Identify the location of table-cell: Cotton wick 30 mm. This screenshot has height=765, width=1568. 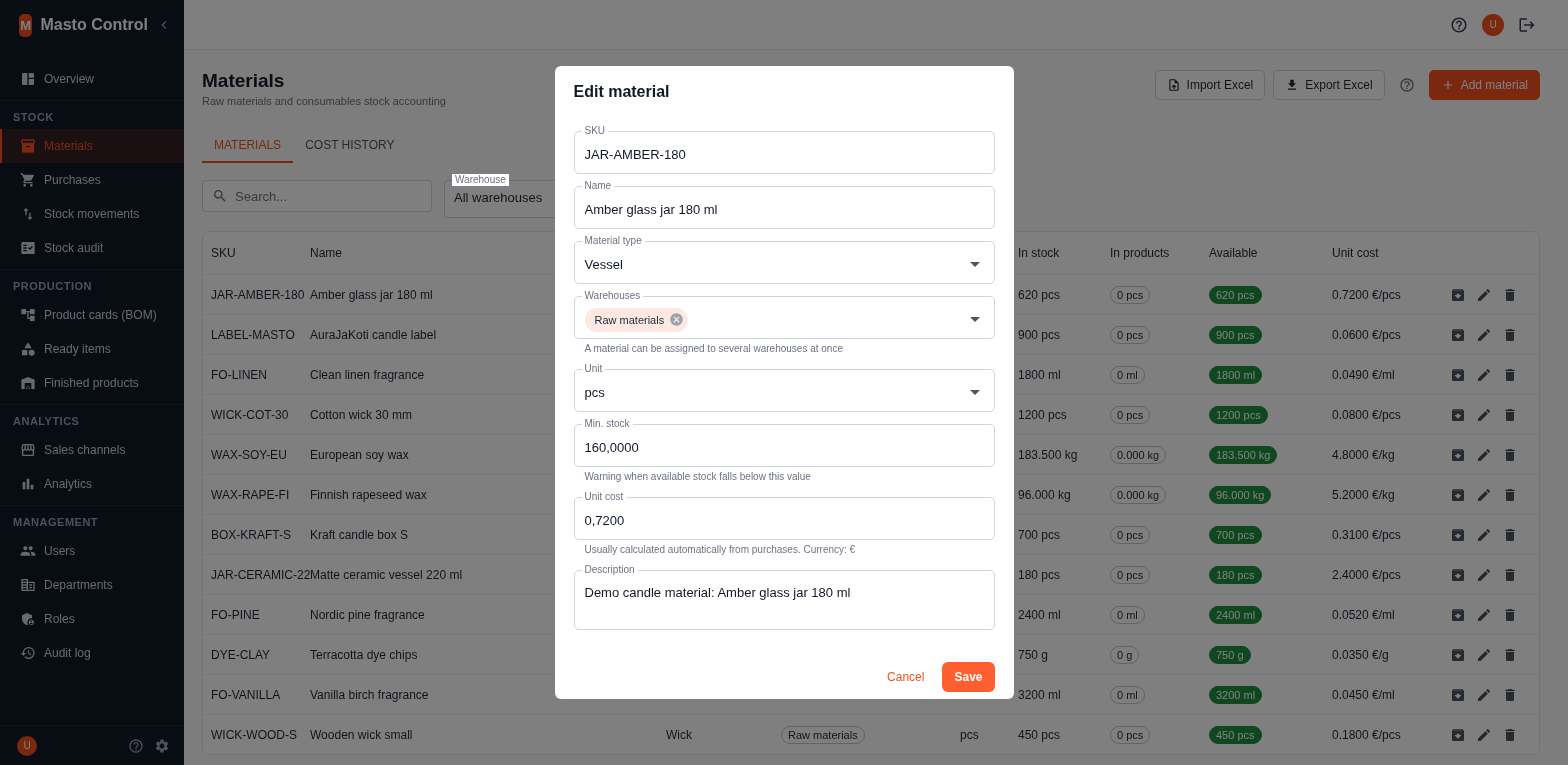
(361, 414).